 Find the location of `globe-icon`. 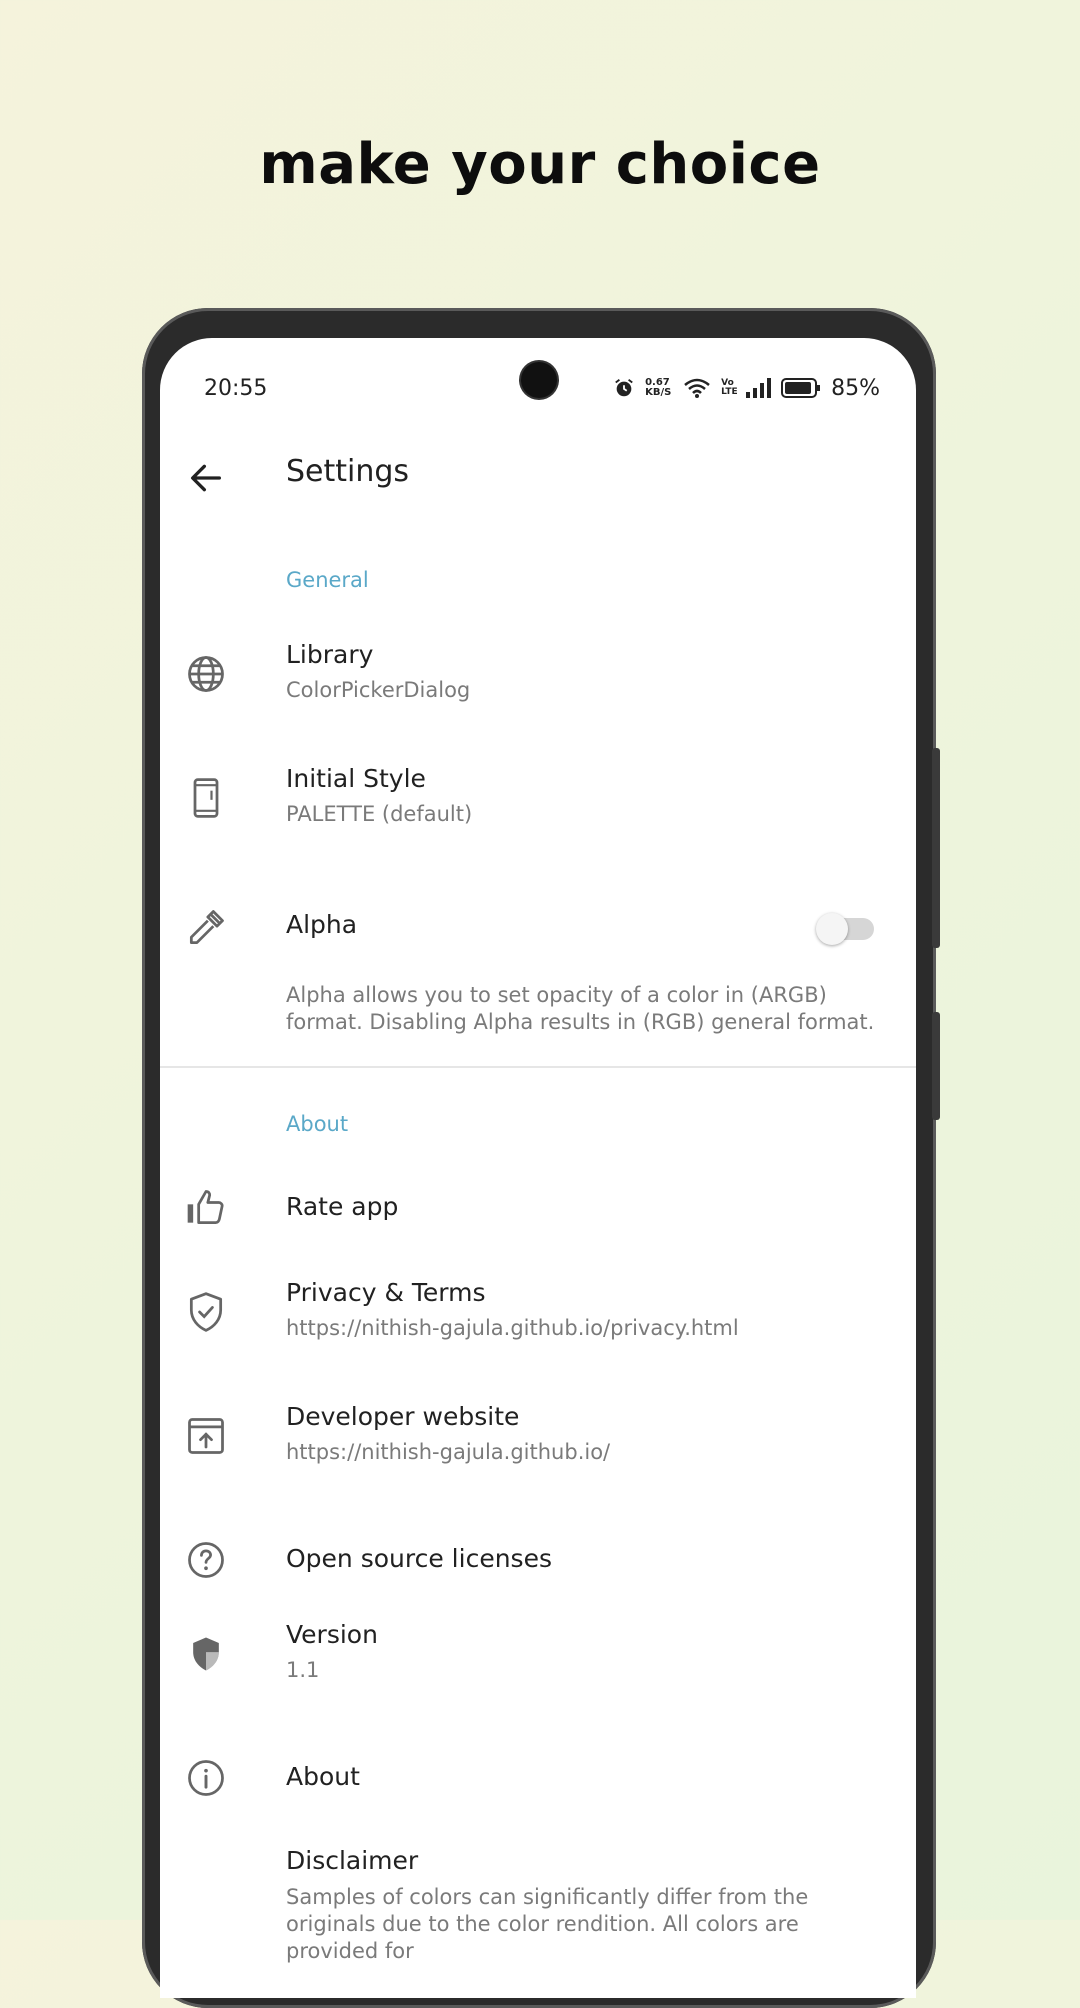

globe-icon is located at coordinates (206, 674).